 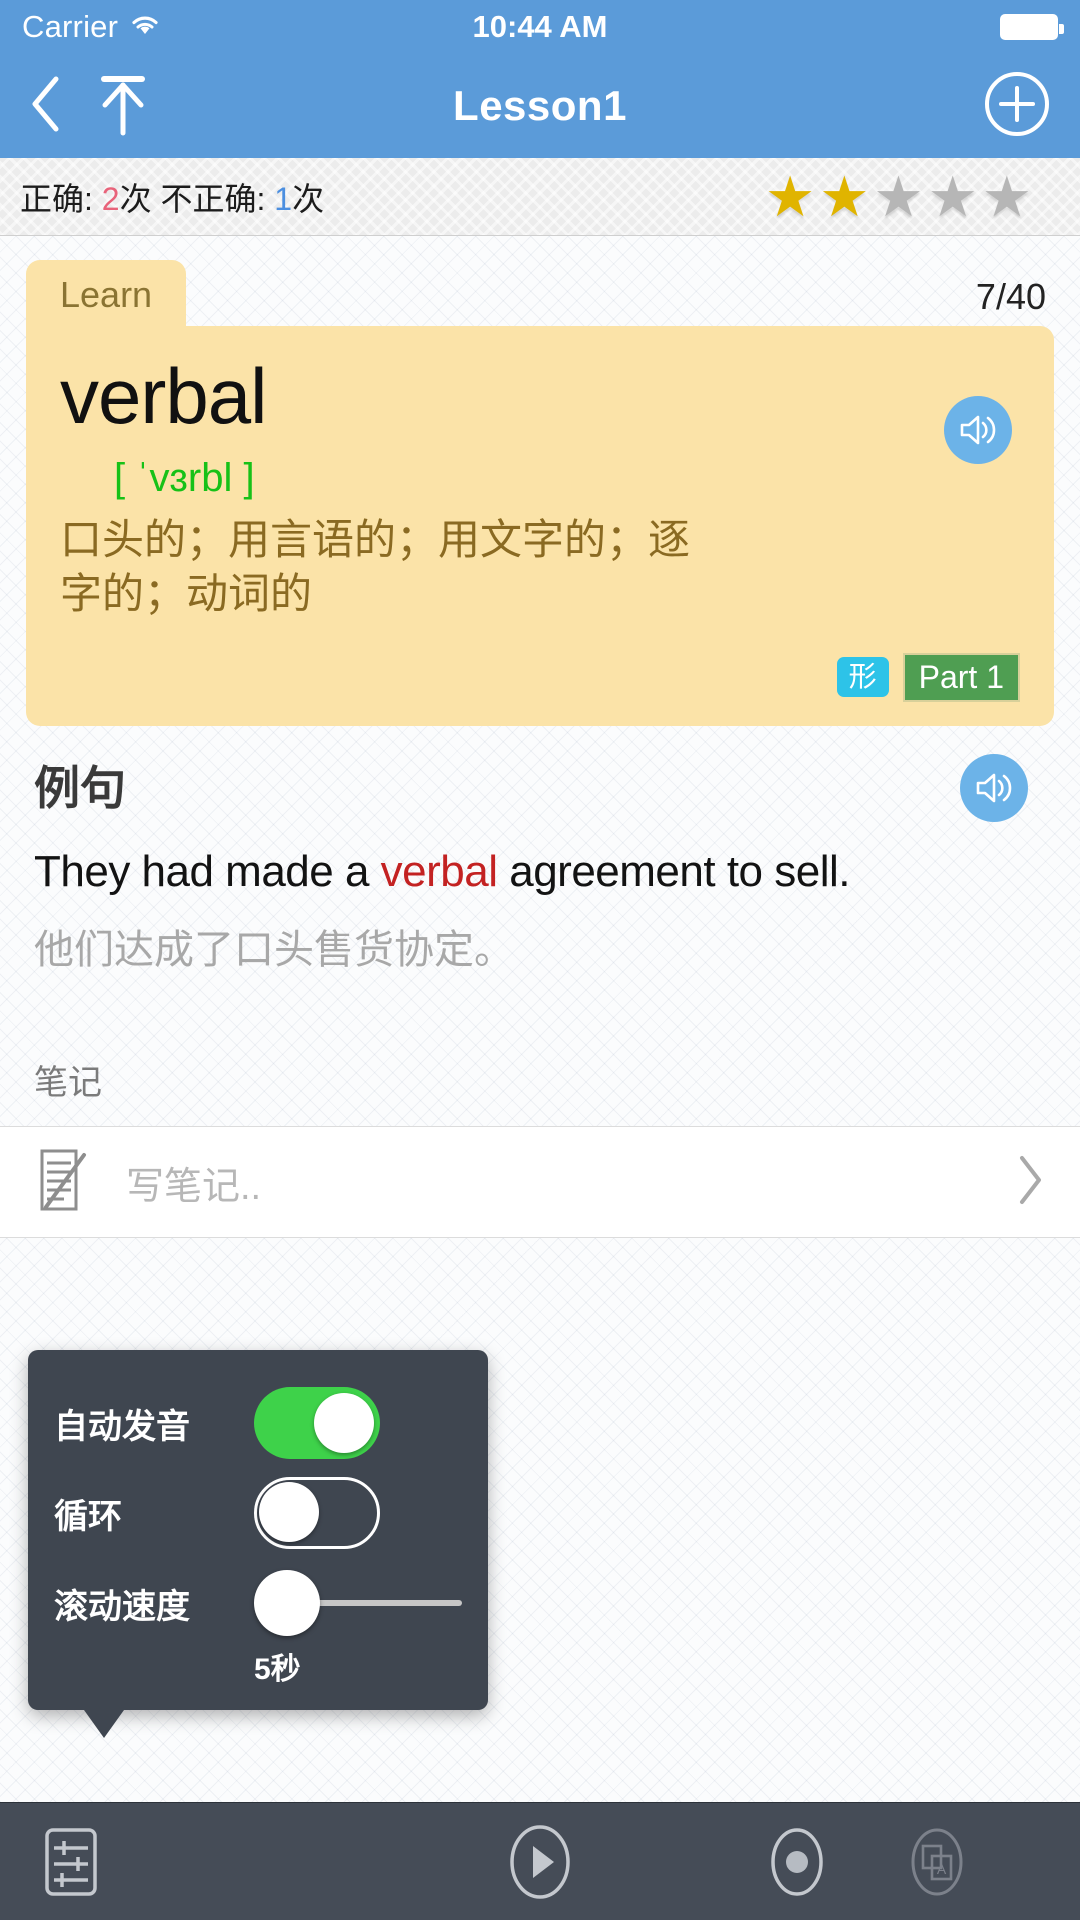 What do you see at coordinates (942, 1869) in the screenshot?
I see `svg-text: A` at bounding box center [942, 1869].